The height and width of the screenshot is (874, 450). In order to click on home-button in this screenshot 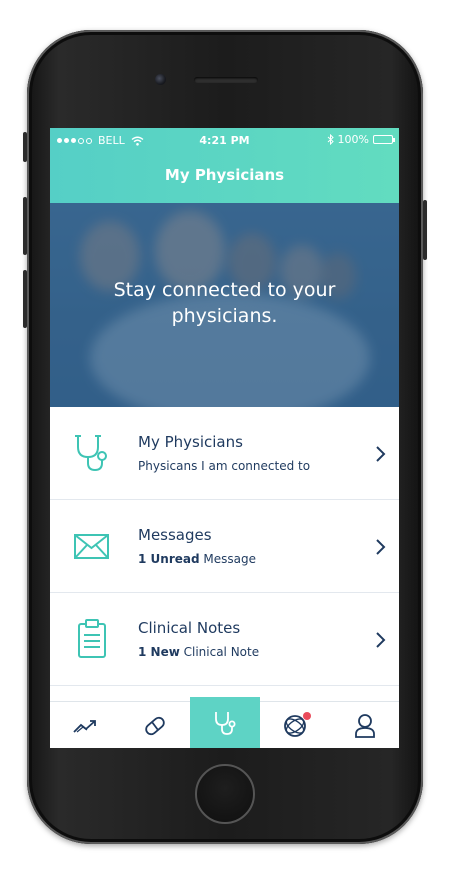, I will do `click(225, 794)`.